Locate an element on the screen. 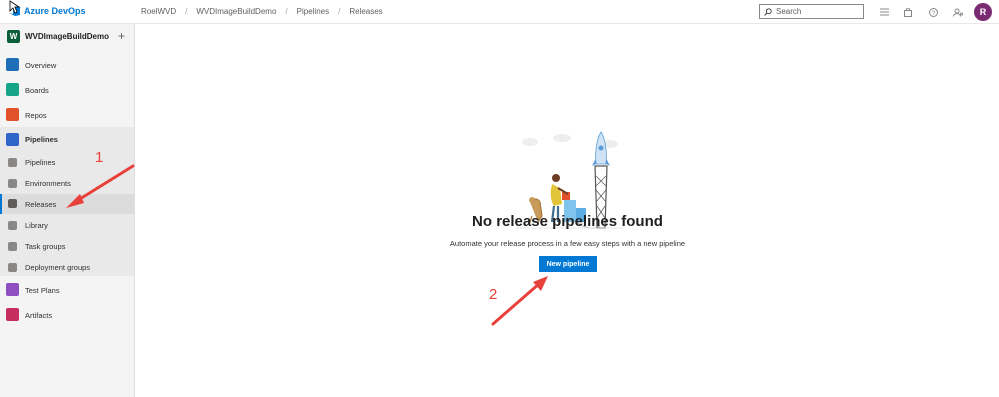 This screenshot has height=397, width=999. sidebar-subitem-library: Library is located at coordinates (67, 225).